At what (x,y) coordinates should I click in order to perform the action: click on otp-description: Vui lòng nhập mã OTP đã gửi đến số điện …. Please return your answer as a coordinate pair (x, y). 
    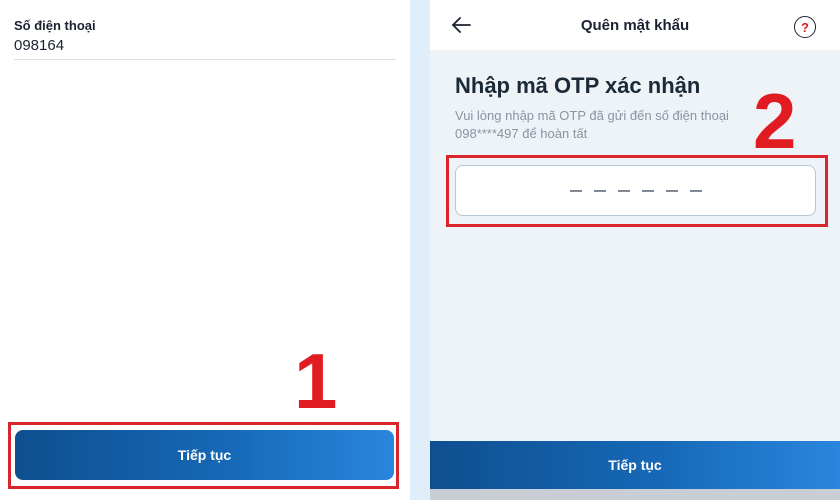
    Looking at the image, I should click on (592, 124).